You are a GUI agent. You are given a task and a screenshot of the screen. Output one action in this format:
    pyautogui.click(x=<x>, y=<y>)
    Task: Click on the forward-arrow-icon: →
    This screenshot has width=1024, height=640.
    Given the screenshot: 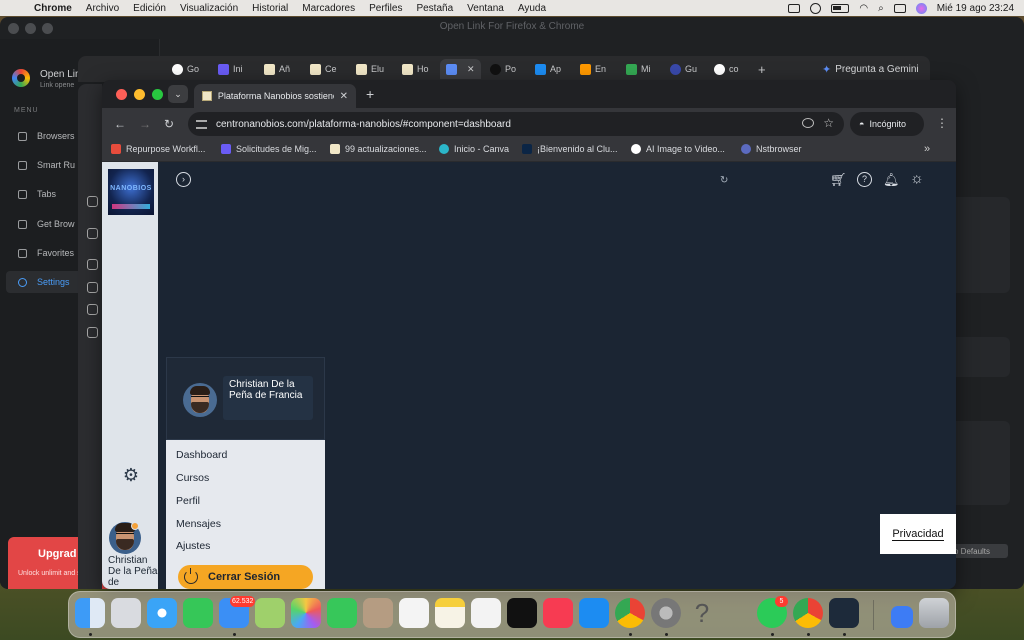 What is the action you would take?
    pyautogui.click(x=145, y=124)
    